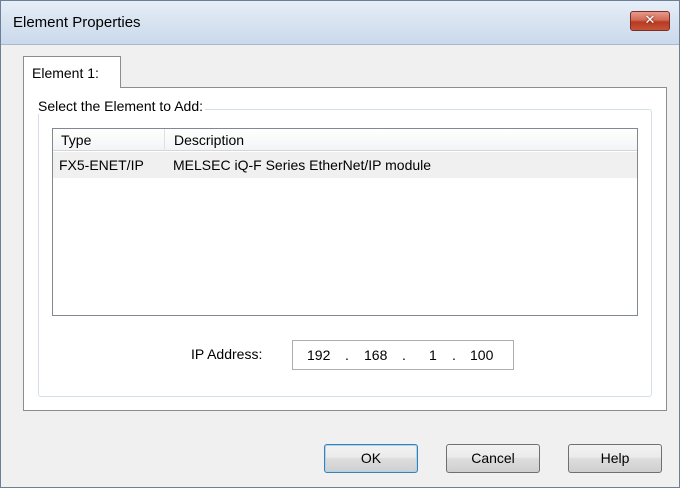  Describe the element at coordinates (371, 458) in the screenshot. I see `ok-button: OK` at that location.